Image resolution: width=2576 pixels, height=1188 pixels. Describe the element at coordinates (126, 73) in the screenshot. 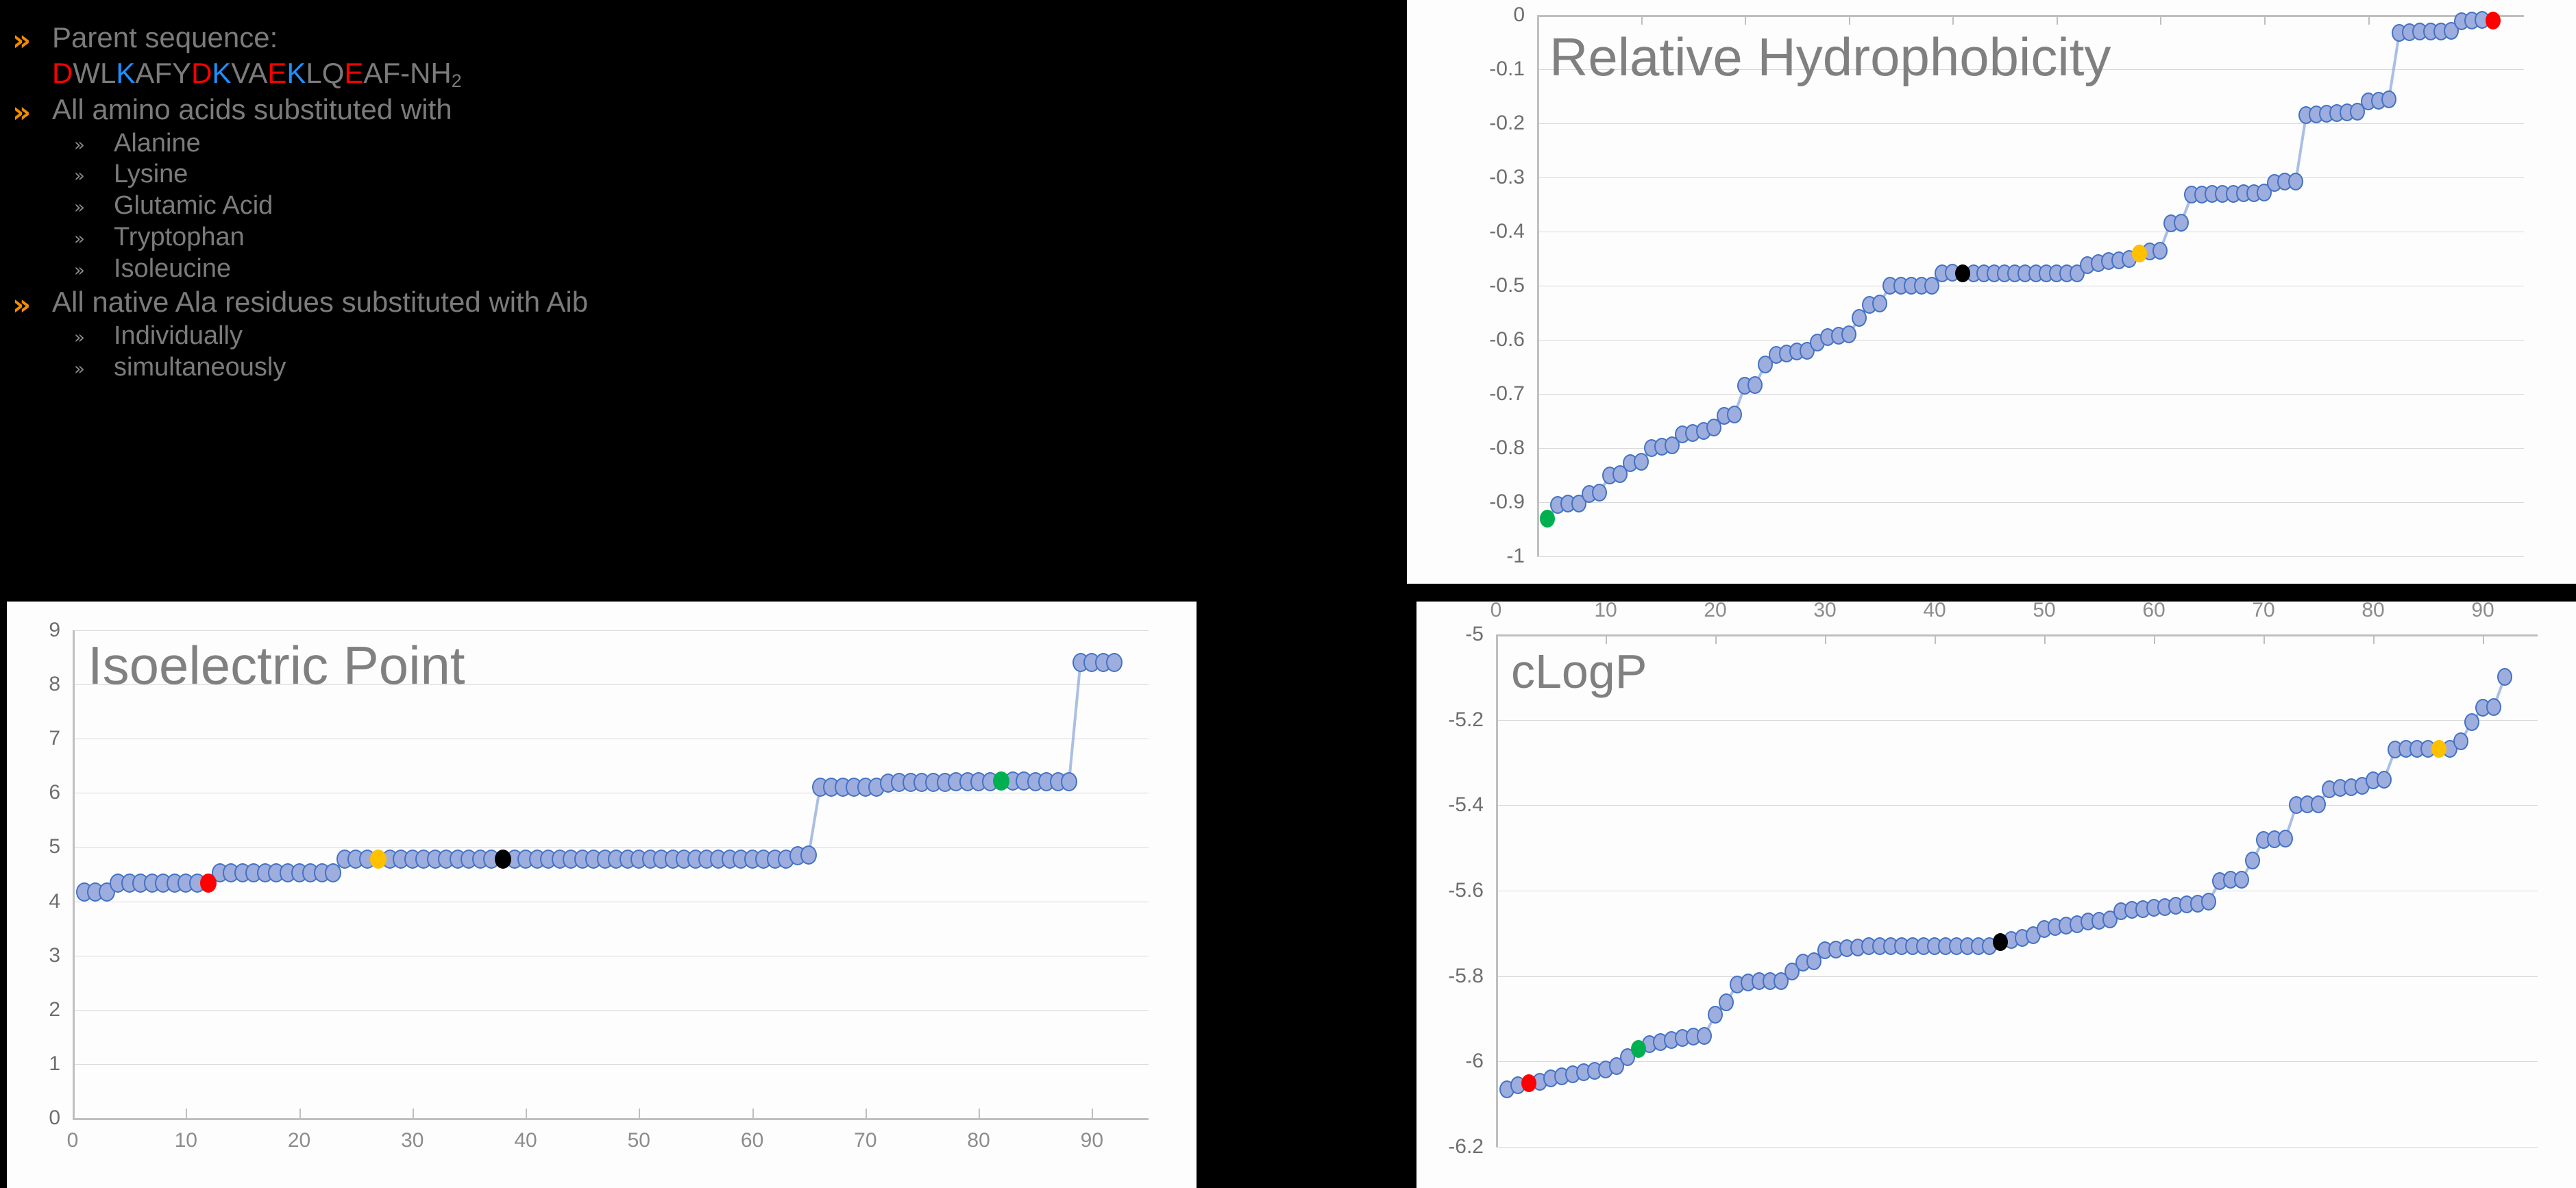

I see `sequence-residue: K` at that location.